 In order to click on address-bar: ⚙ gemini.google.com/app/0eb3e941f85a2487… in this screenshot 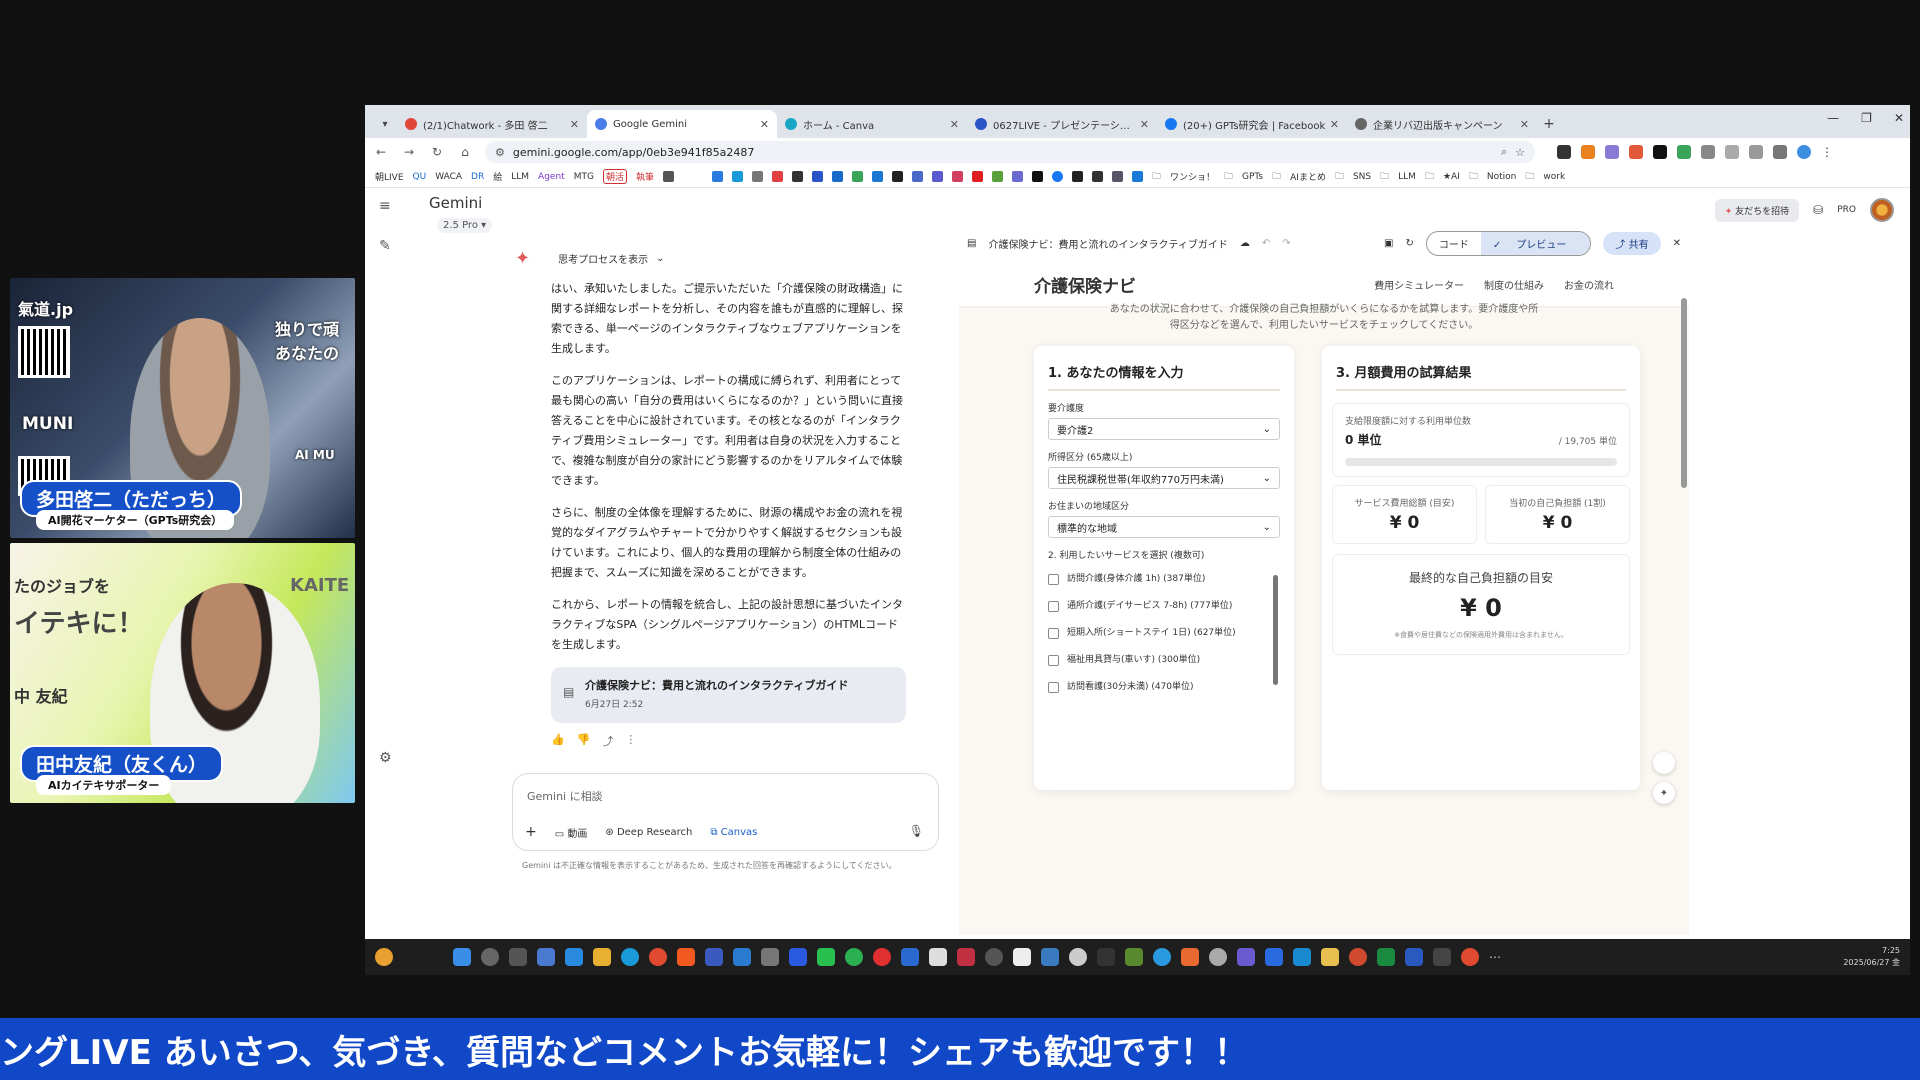, I will do `click(1010, 152)`.